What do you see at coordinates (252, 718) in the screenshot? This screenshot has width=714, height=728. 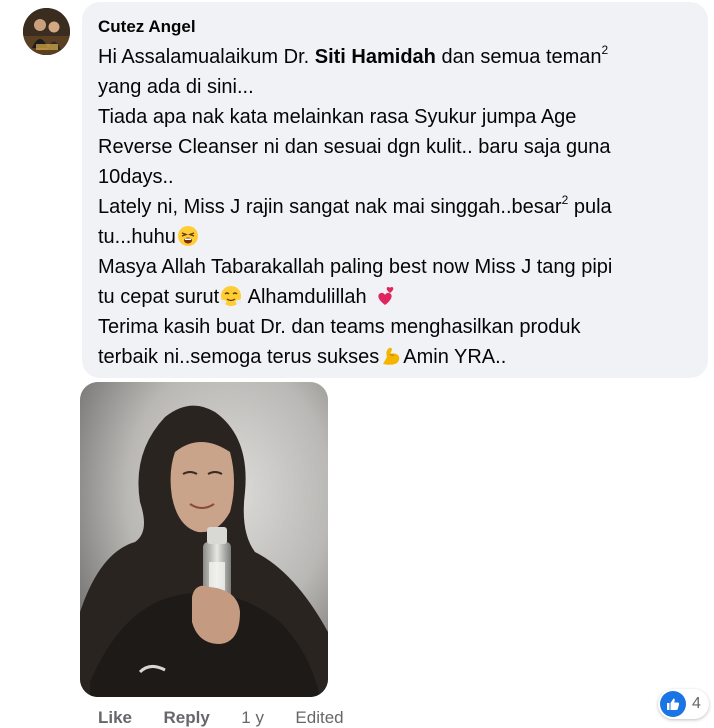 I see `timestamp-link: 1 y` at bounding box center [252, 718].